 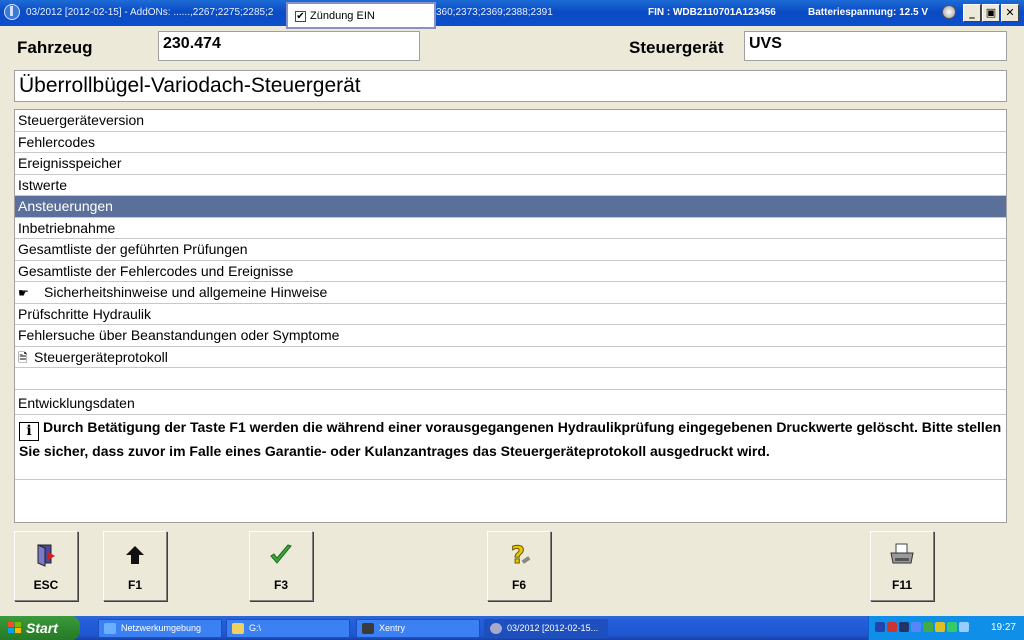 I want to click on window-title-continued: 360;2373;2369;2388;2391, so click(x=494, y=12).